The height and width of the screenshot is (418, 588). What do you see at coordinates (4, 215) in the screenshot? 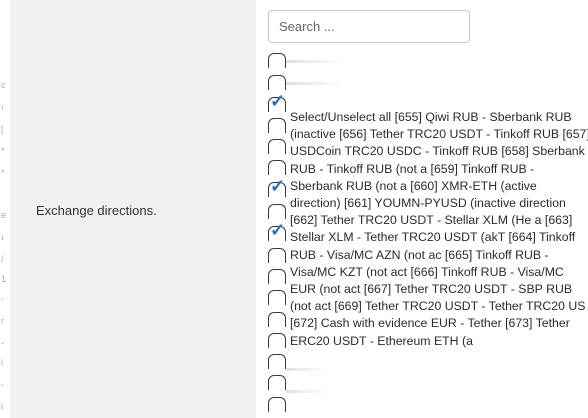
I see `edge-mark: e` at bounding box center [4, 215].